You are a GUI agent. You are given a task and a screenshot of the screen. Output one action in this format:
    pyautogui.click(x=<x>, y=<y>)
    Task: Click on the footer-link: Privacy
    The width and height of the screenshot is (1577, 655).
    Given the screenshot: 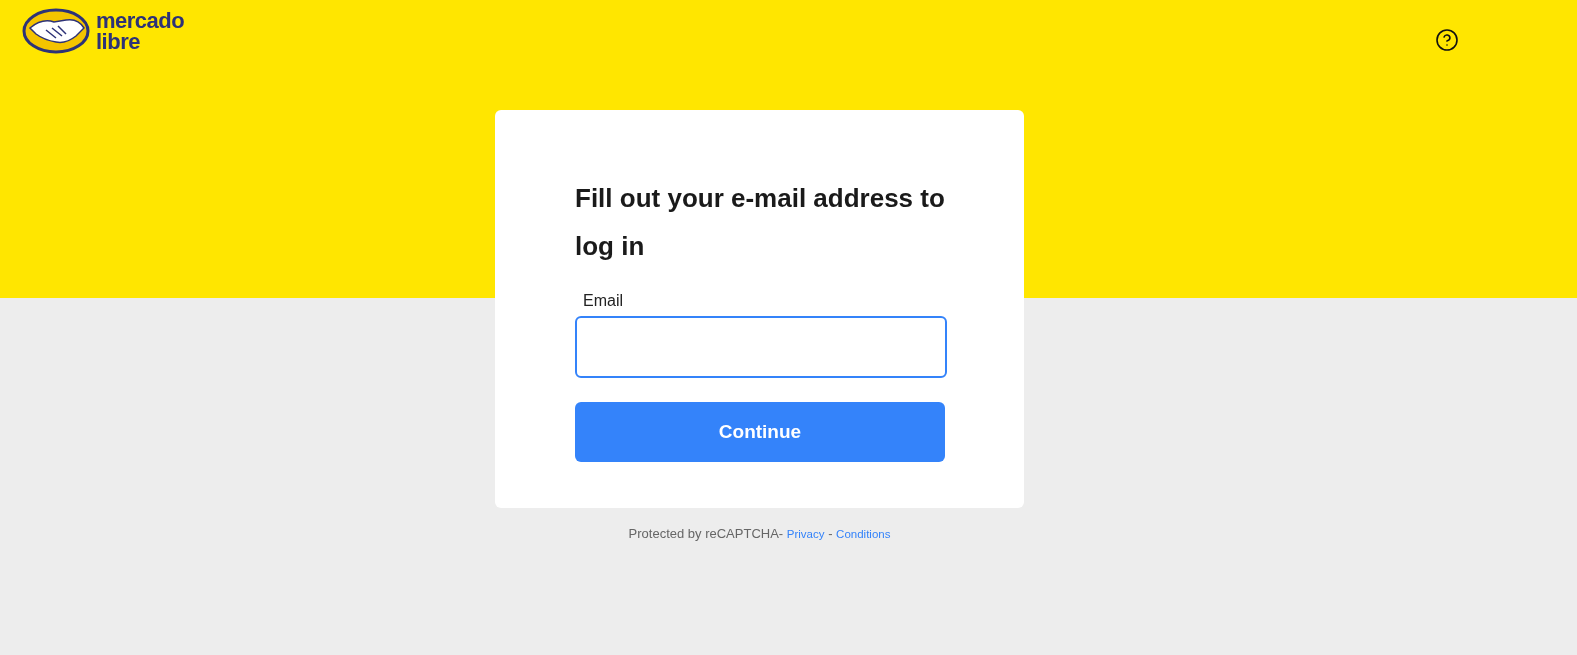 What is the action you would take?
    pyautogui.click(x=805, y=534)
    